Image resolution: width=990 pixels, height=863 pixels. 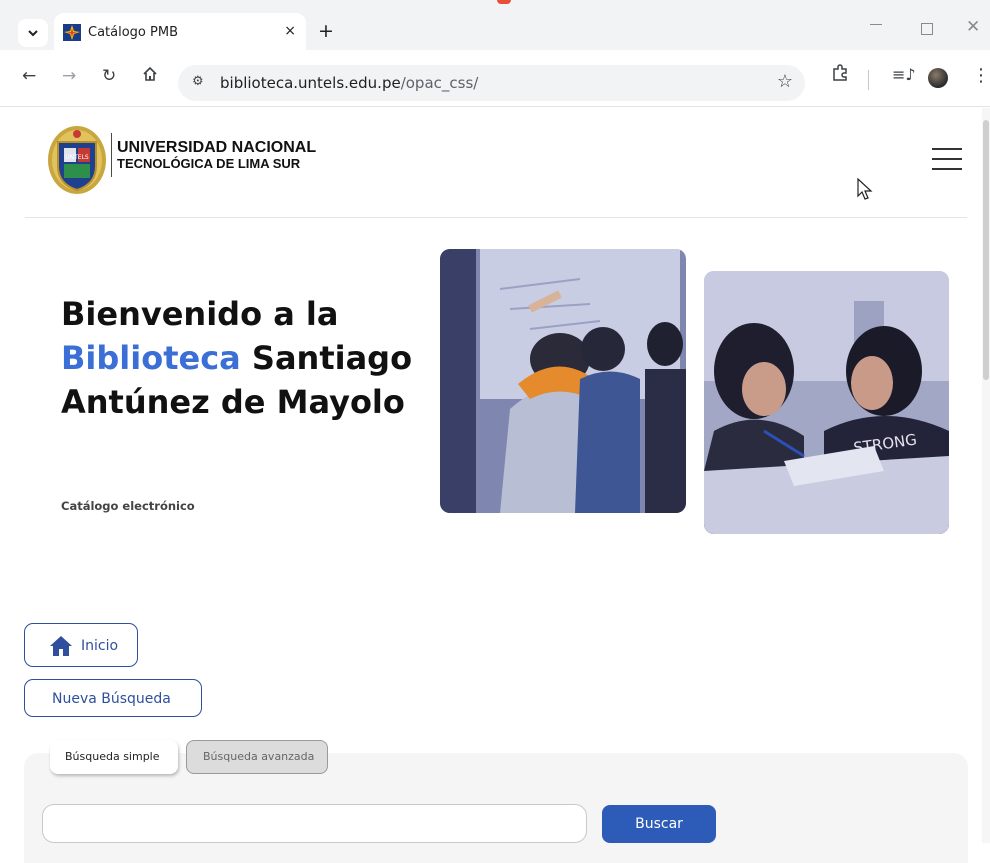 What do you see at coordinates (495, 25) in the screenshot?
I see `browser-tab-strip: Catálogo PMB × + ✕` at bounding box center [495, 25].